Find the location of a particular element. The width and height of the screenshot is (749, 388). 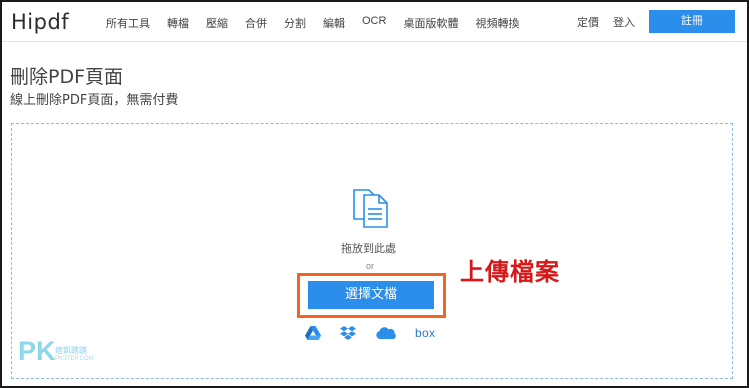

box-logo-text: box is located at coordinates (425, 333).